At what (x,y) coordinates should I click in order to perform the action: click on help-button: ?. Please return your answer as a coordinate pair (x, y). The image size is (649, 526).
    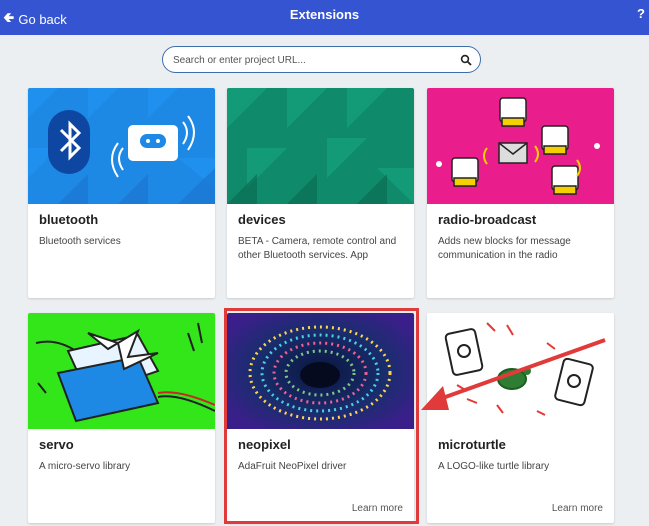
    Looking at the image, I should click on (641, 13).